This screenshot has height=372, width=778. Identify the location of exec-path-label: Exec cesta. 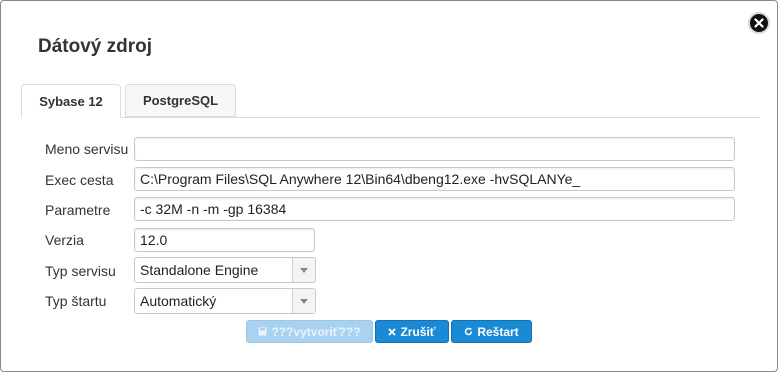
(79, 180).